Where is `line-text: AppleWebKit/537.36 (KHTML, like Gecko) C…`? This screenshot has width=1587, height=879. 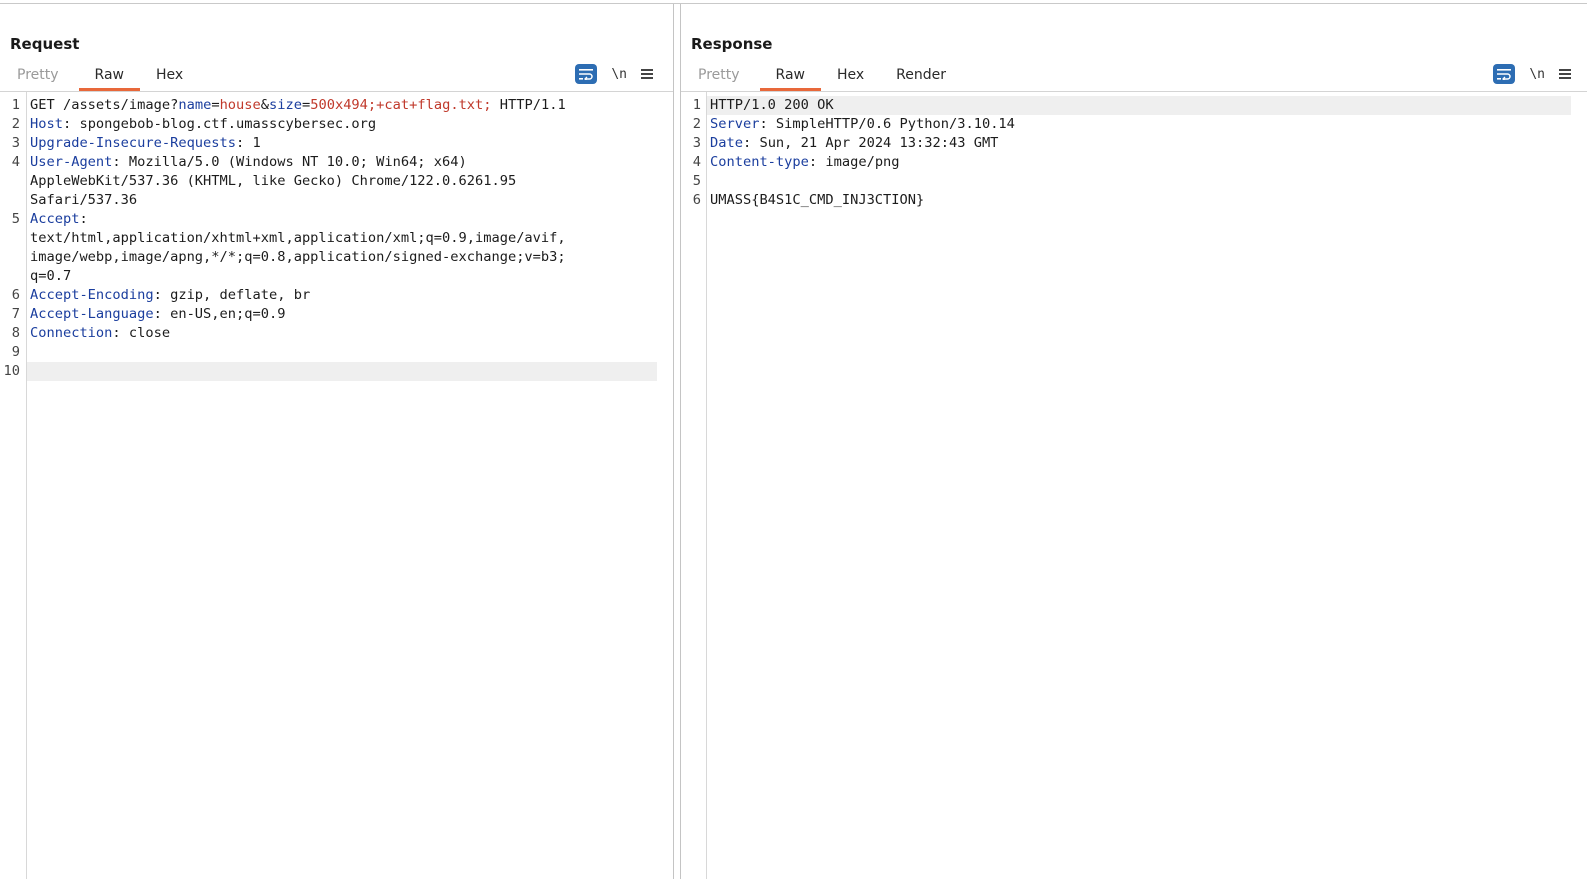 line-text: AppleWebKit/537.36 (KHTML, like Gecko) C… is located at coordinates (273, 181).